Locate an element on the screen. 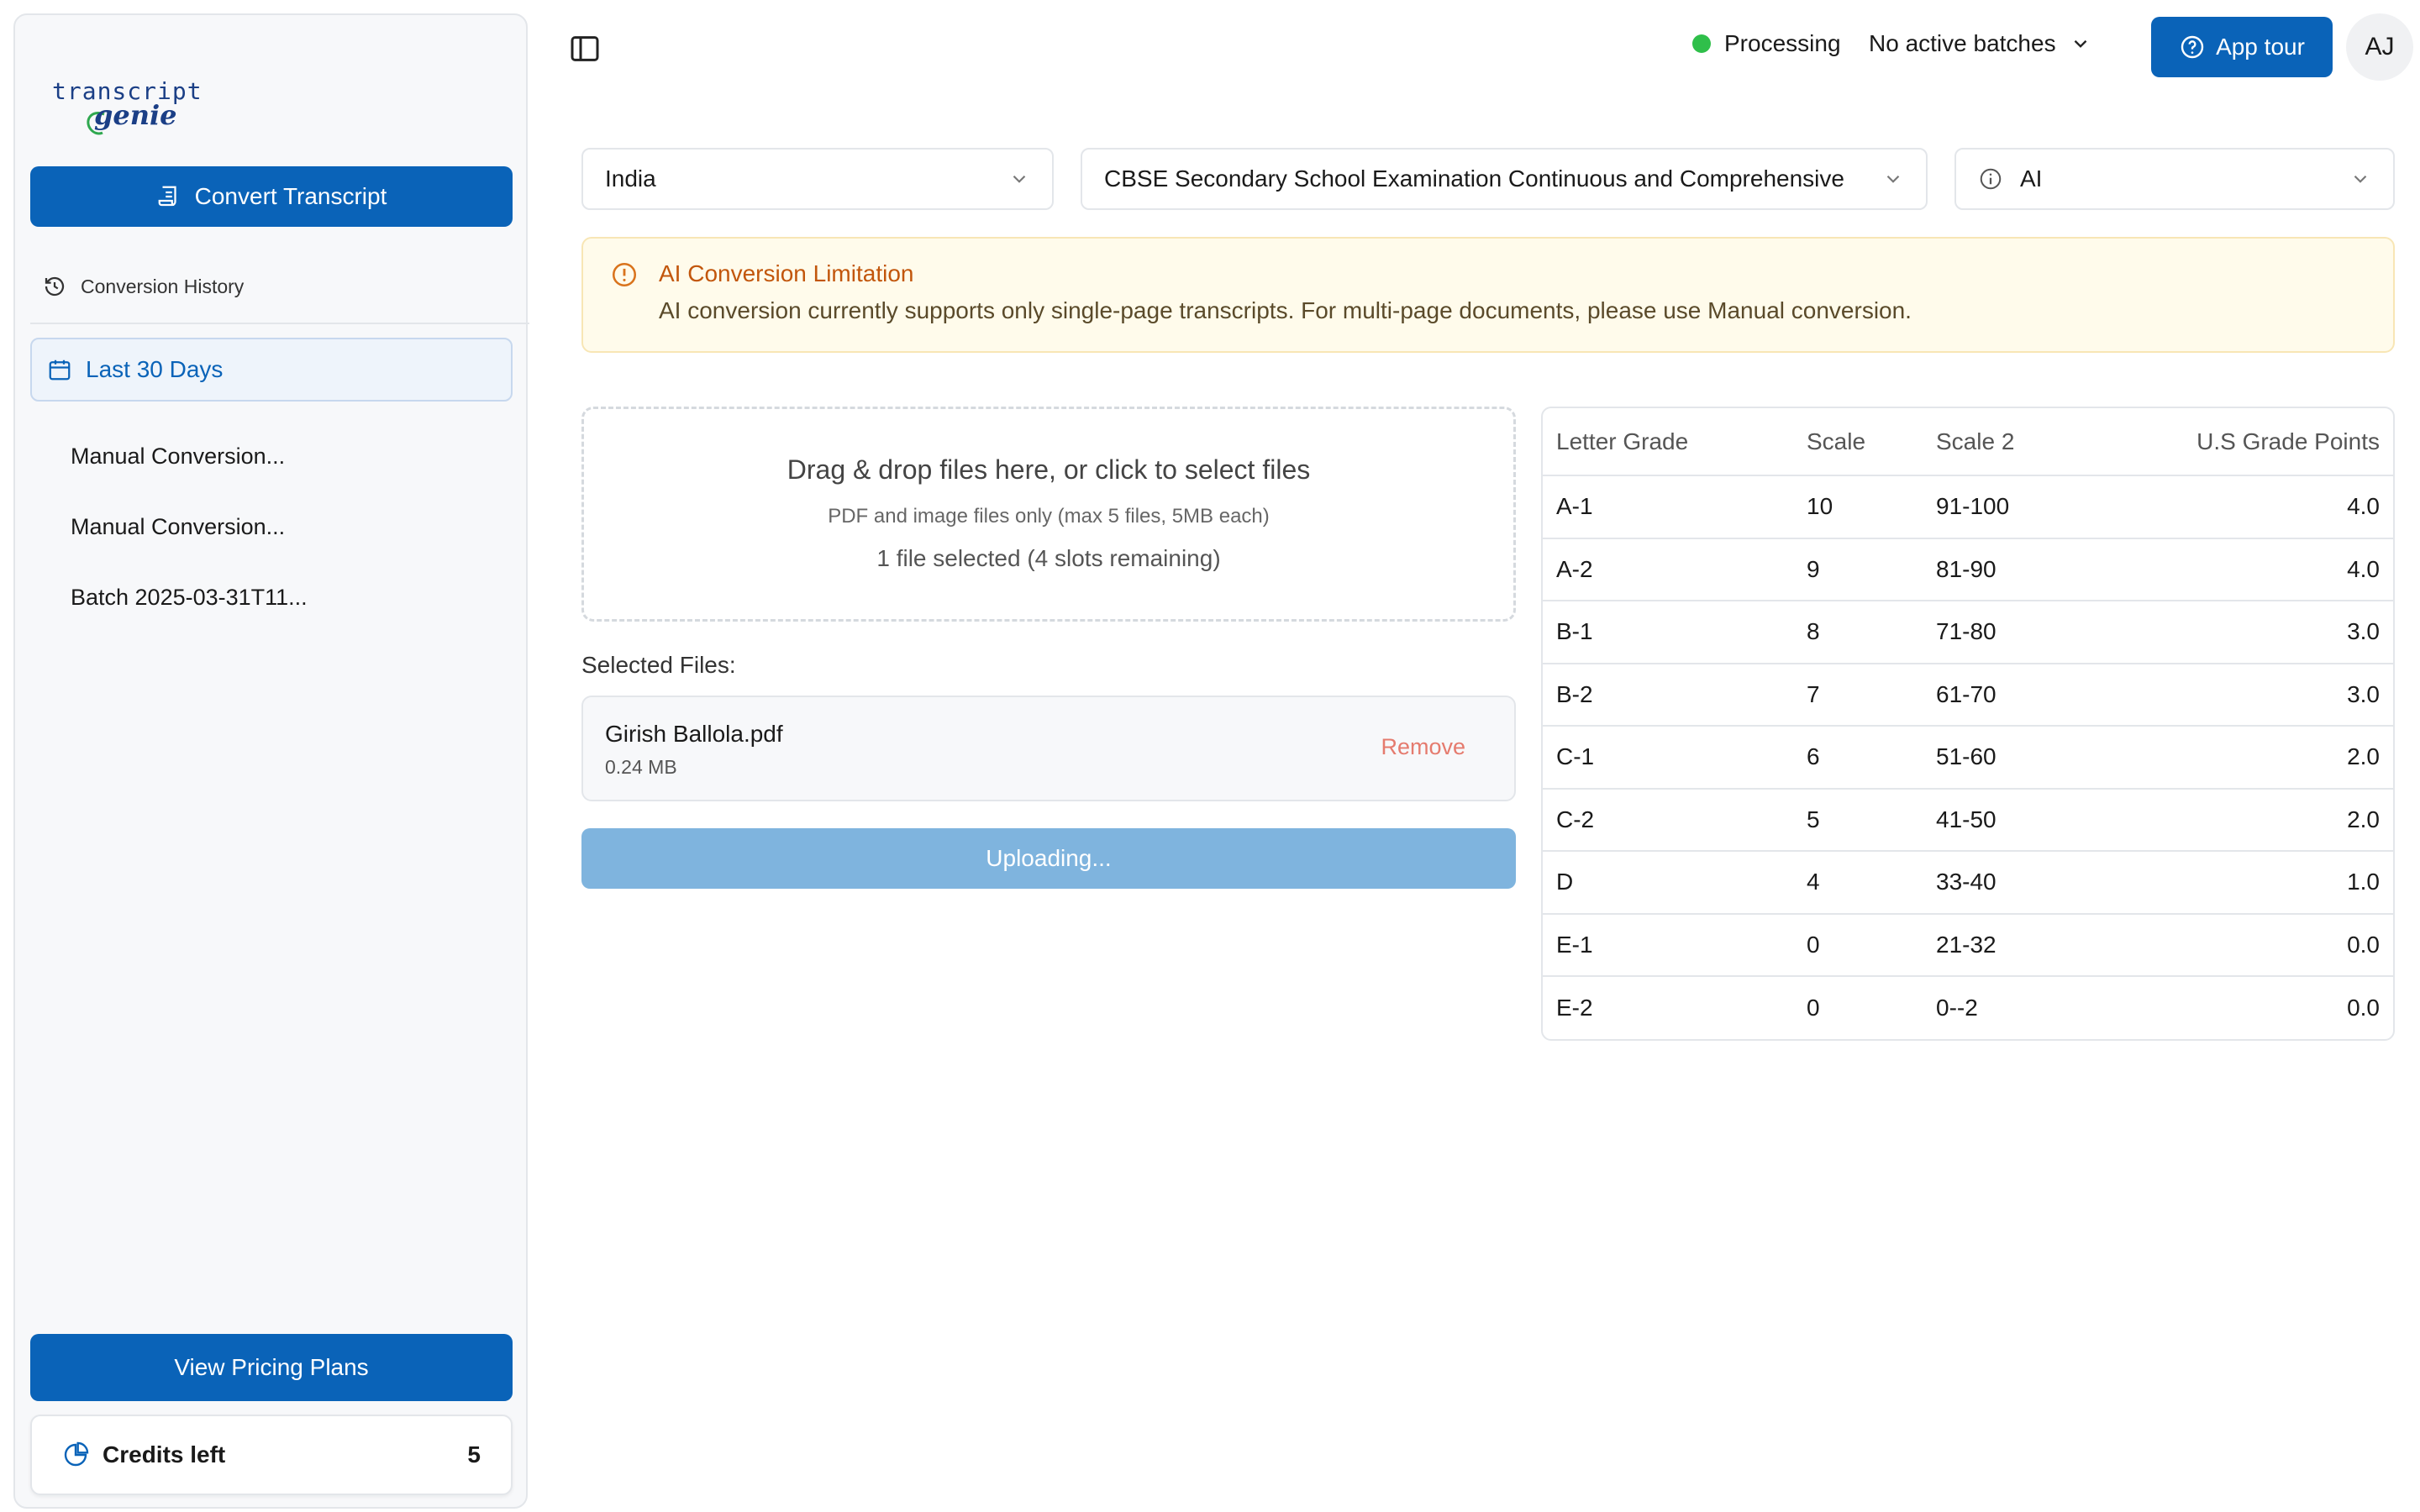 Image resolution: width=2420 pixels, height=1512 pixels. alert-circle-icon is located at coordinates (624, 274).